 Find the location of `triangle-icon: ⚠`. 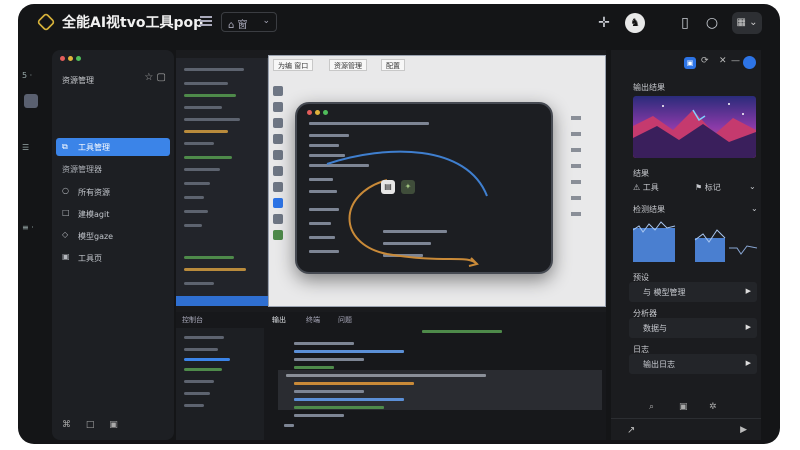

triangle-icon: ⚠ is located at coordinates (638, 187).